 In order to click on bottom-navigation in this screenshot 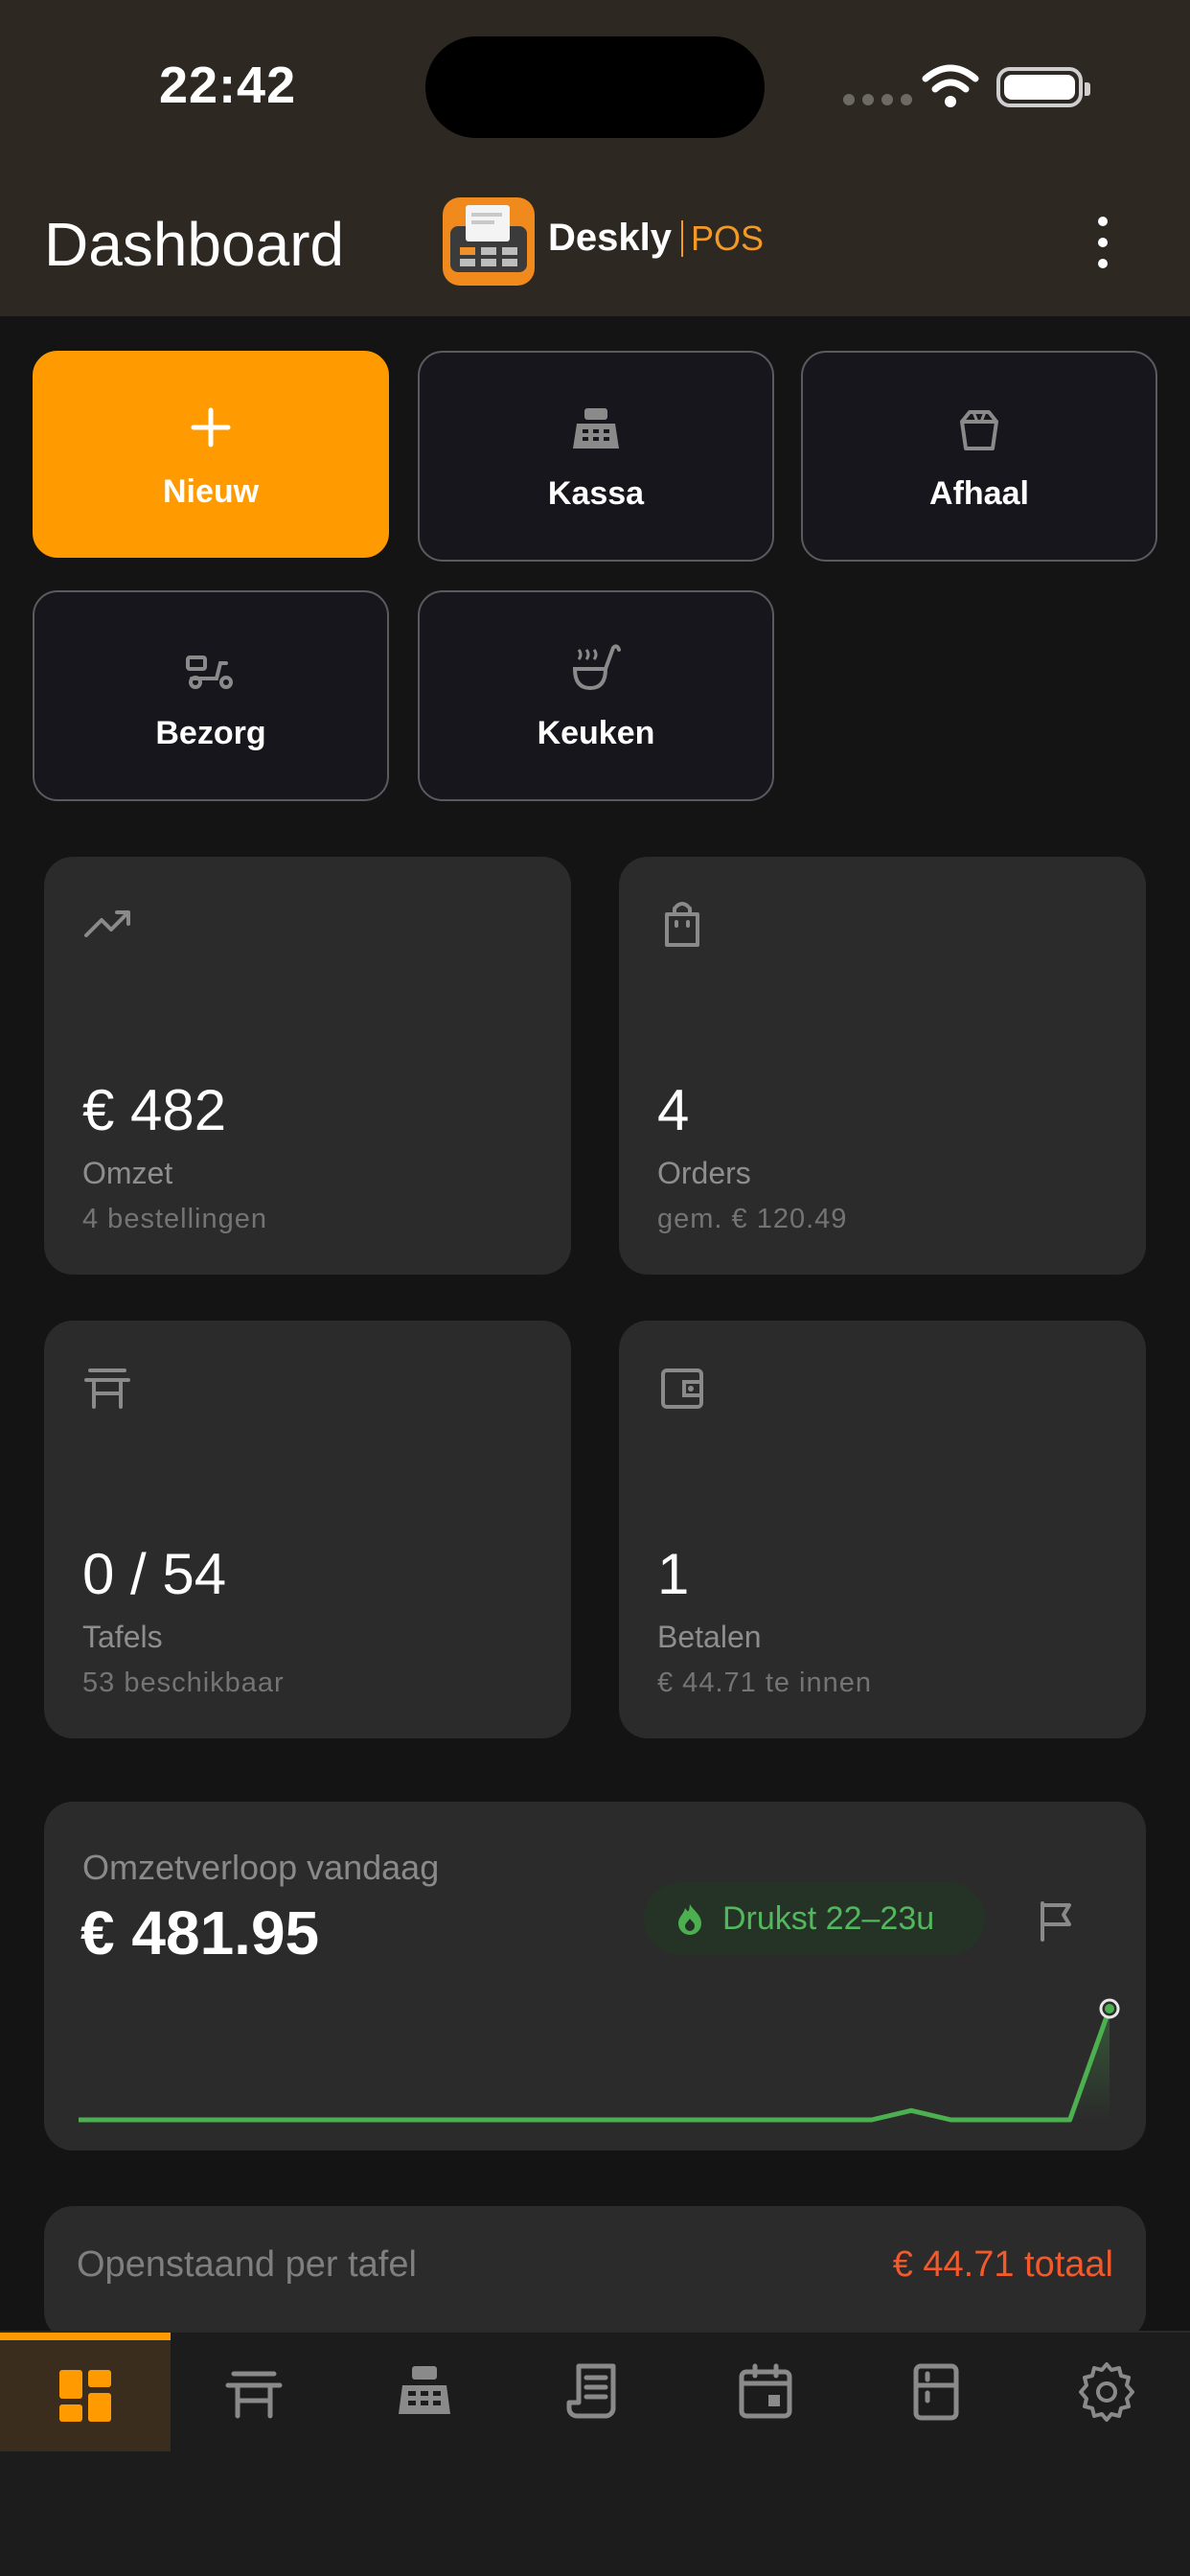, I will do `click(595, 2453)`.